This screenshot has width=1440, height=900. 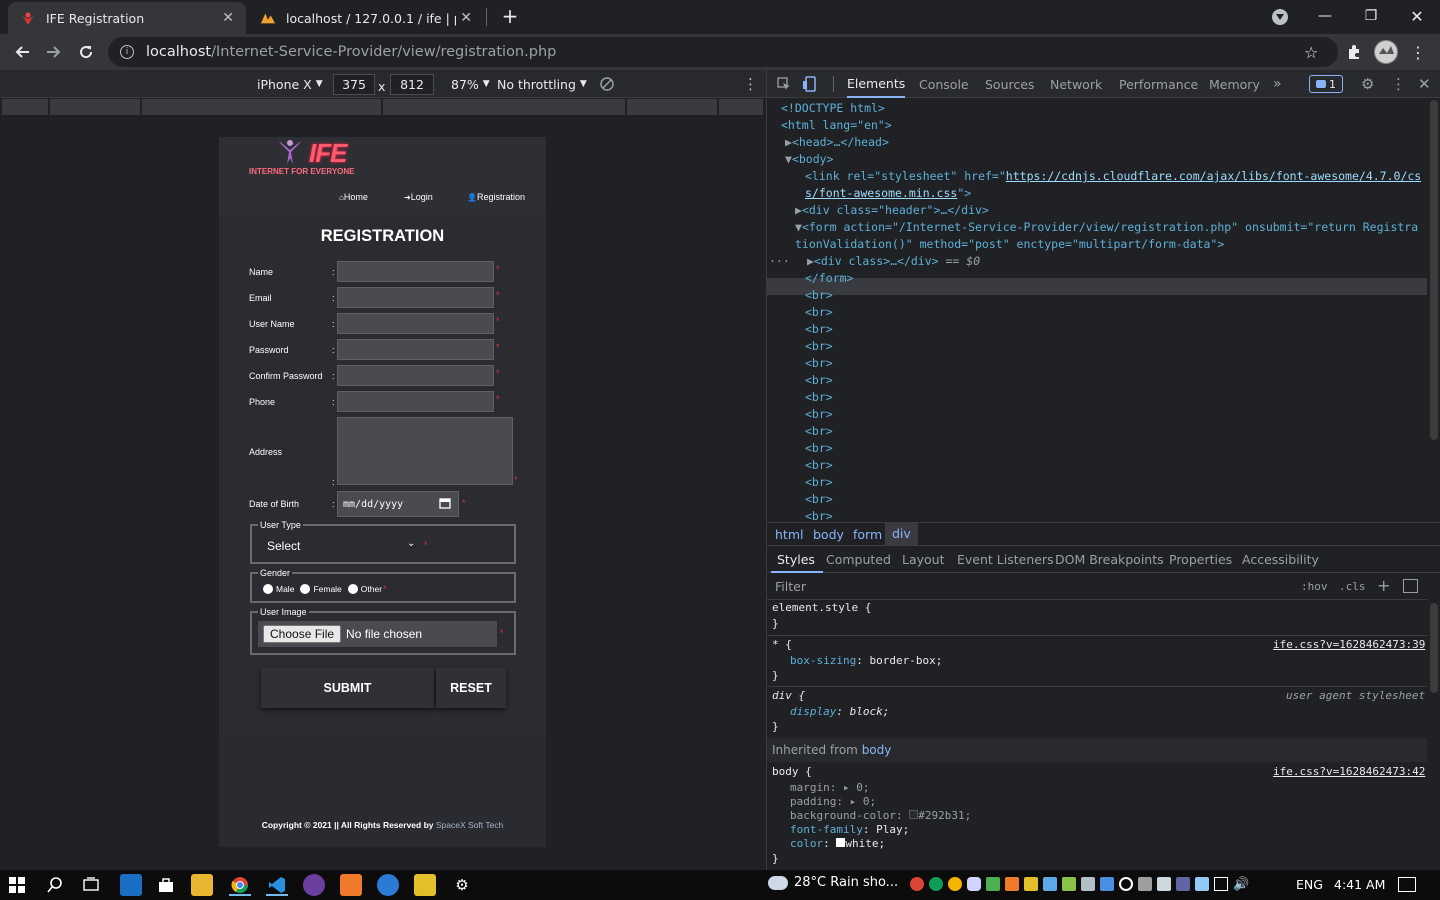 I want to click on device-height-input: 812, so click(x=412, y=84).